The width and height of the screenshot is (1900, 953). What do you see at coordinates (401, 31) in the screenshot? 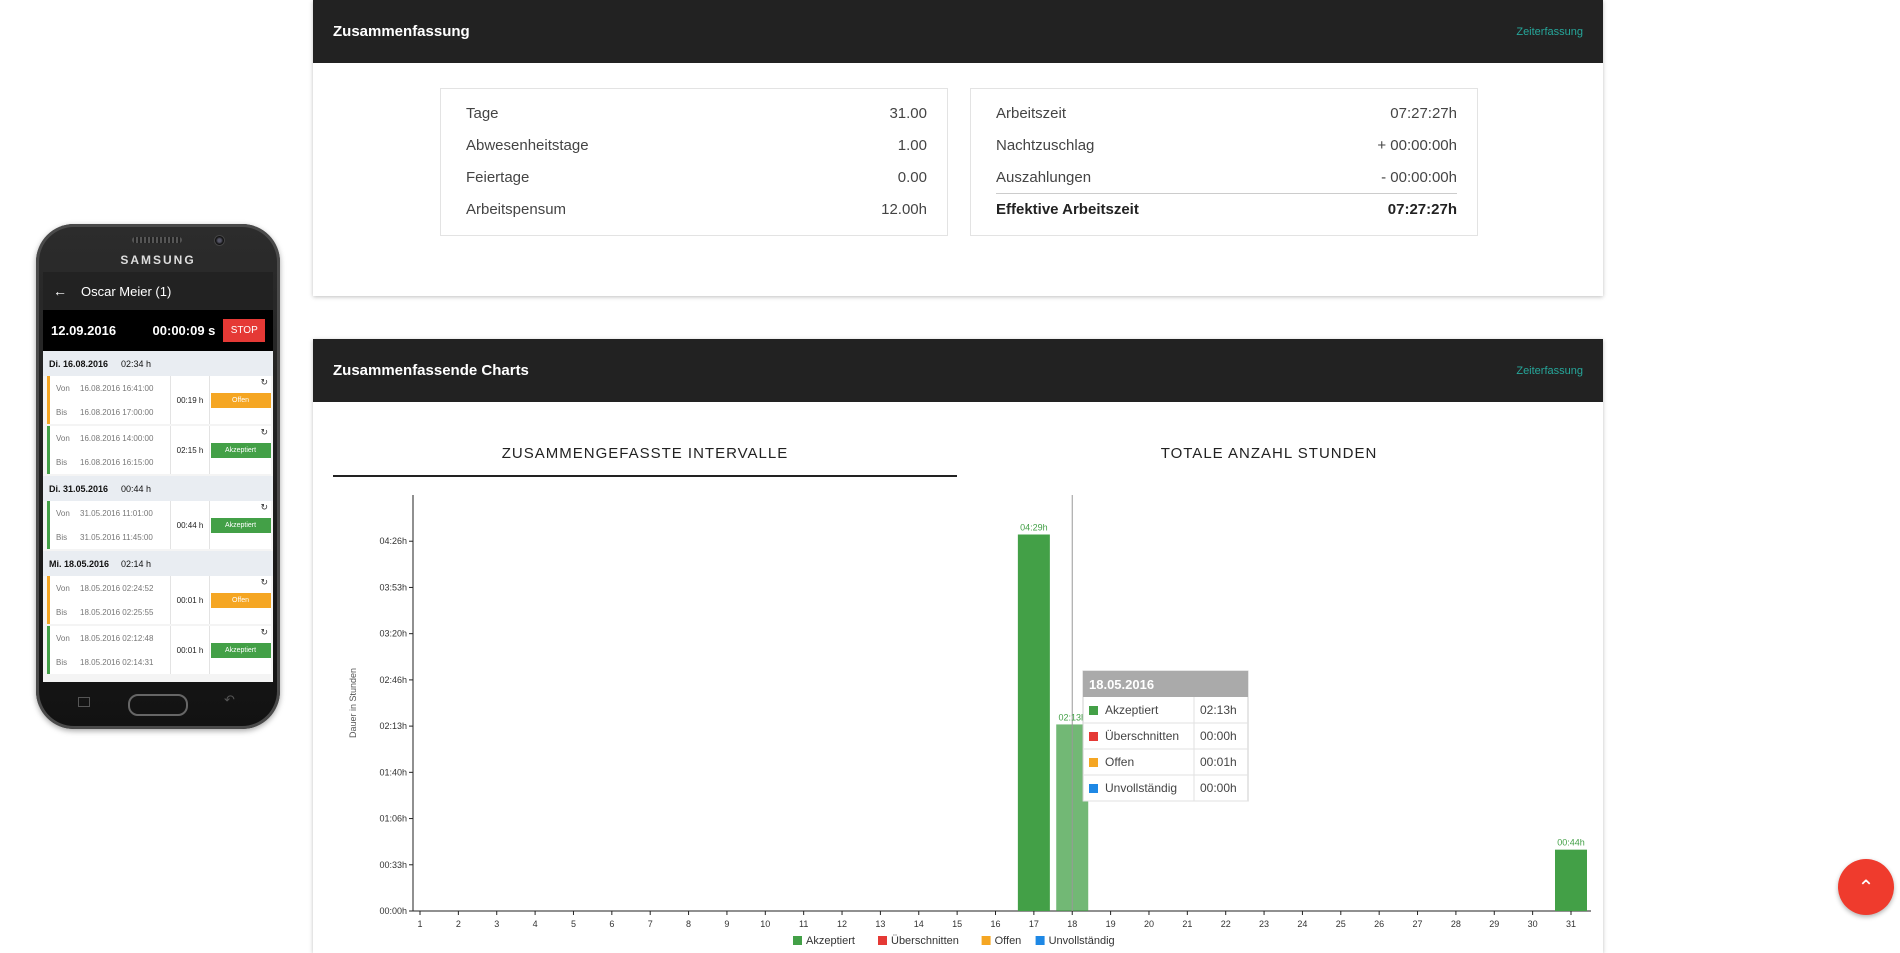
I see `summary-title: Zusammenfassung` at bounding box center [401, 31].